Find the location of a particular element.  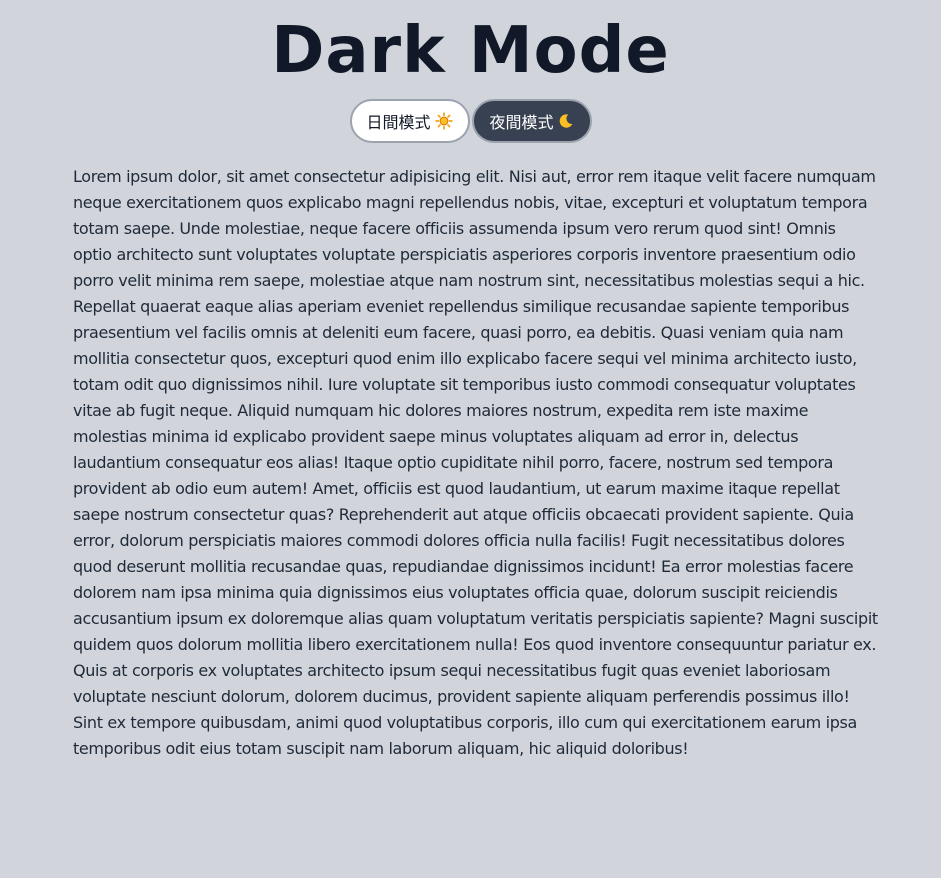

dark-mode-button: 夜間模式 is located at coordinates (531, 121).